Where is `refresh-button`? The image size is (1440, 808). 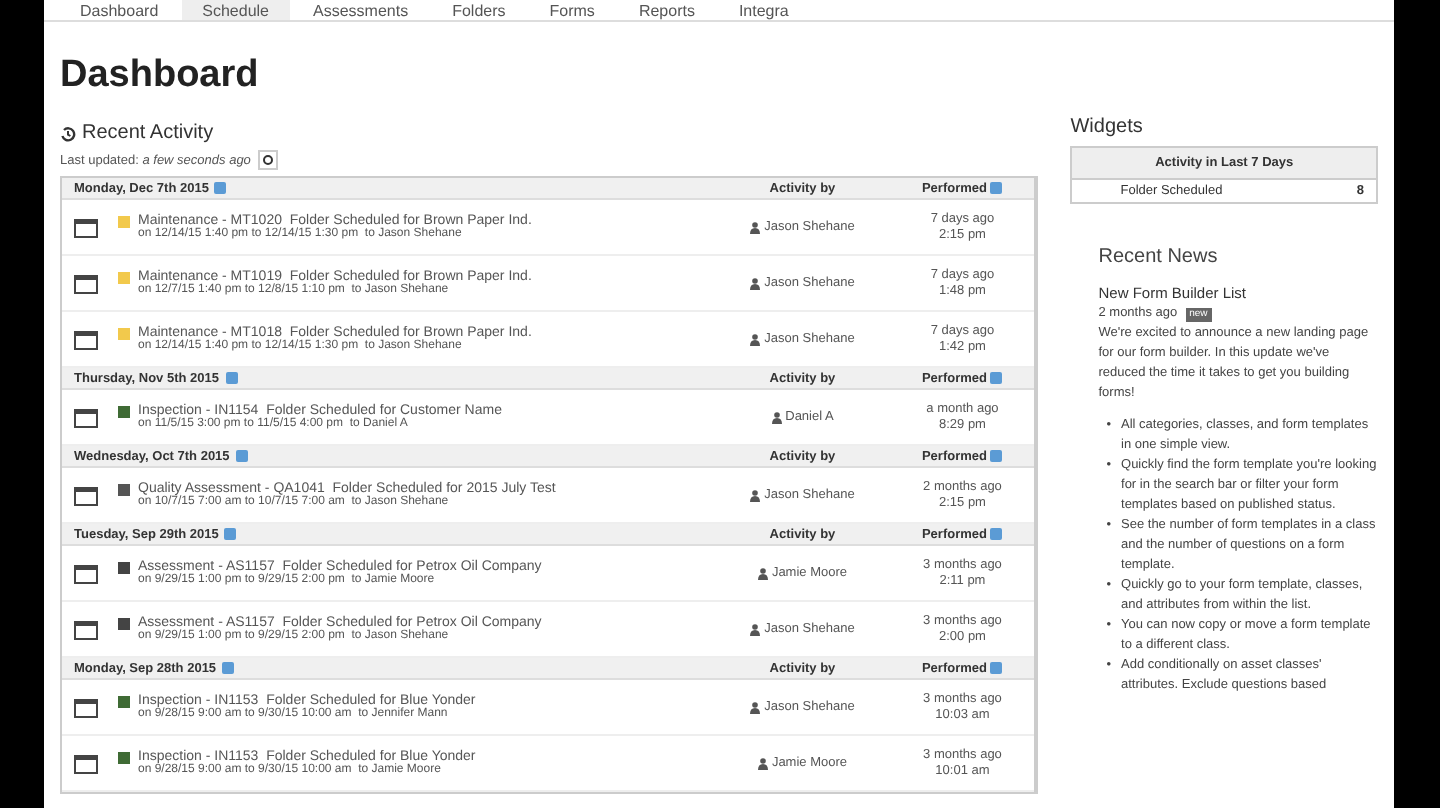 refresh-button is located at coordinates (268, 160).